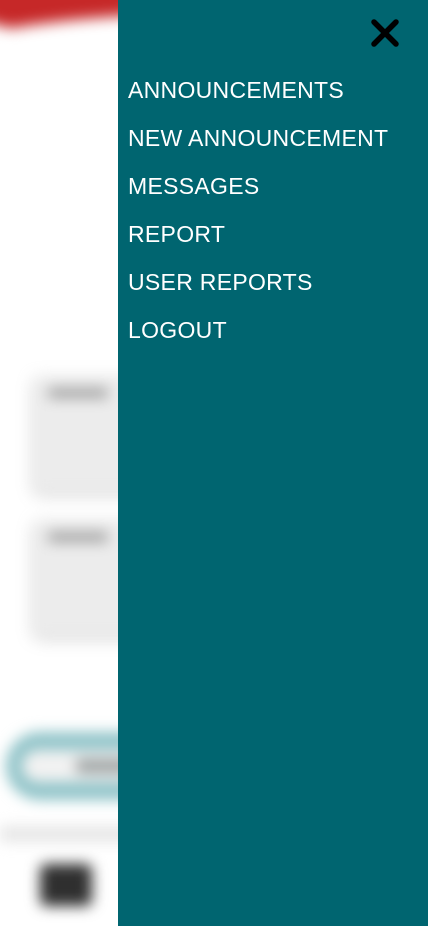 The width and height of the screenshot is (428, 926). I want to click on menu-item-logout: LOGOUT, so click(258, 330).